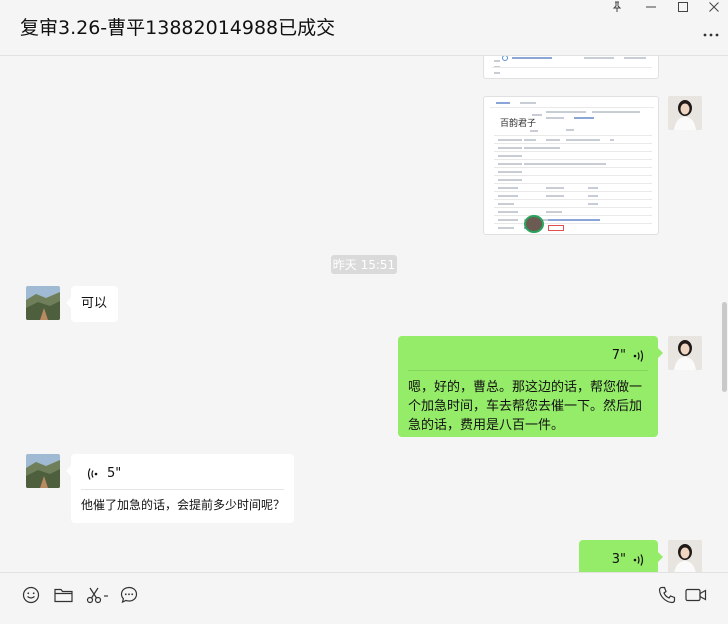 This screenshot has height=624, width=728. I want to click on emoji-icon, so click(31, 595).